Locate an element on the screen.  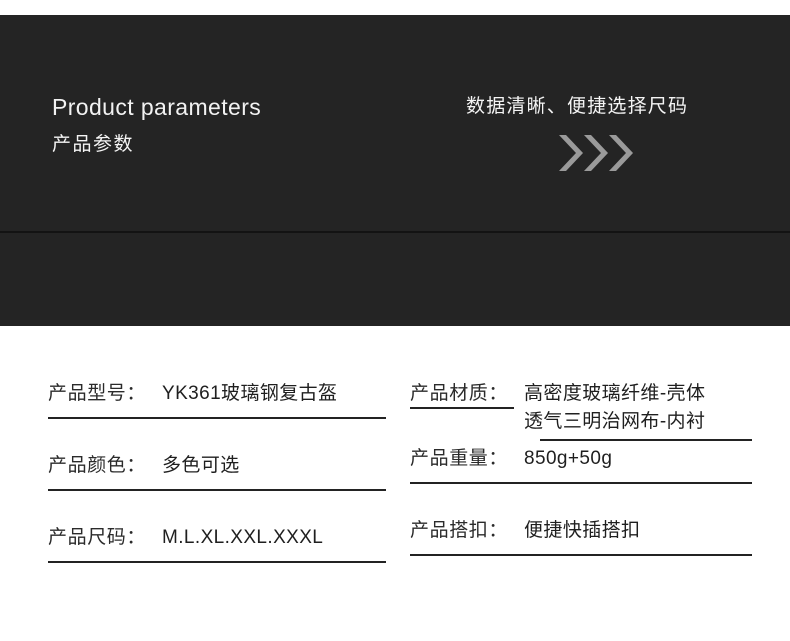
double-chevron-right-icon is located at coordinates (596, 152).